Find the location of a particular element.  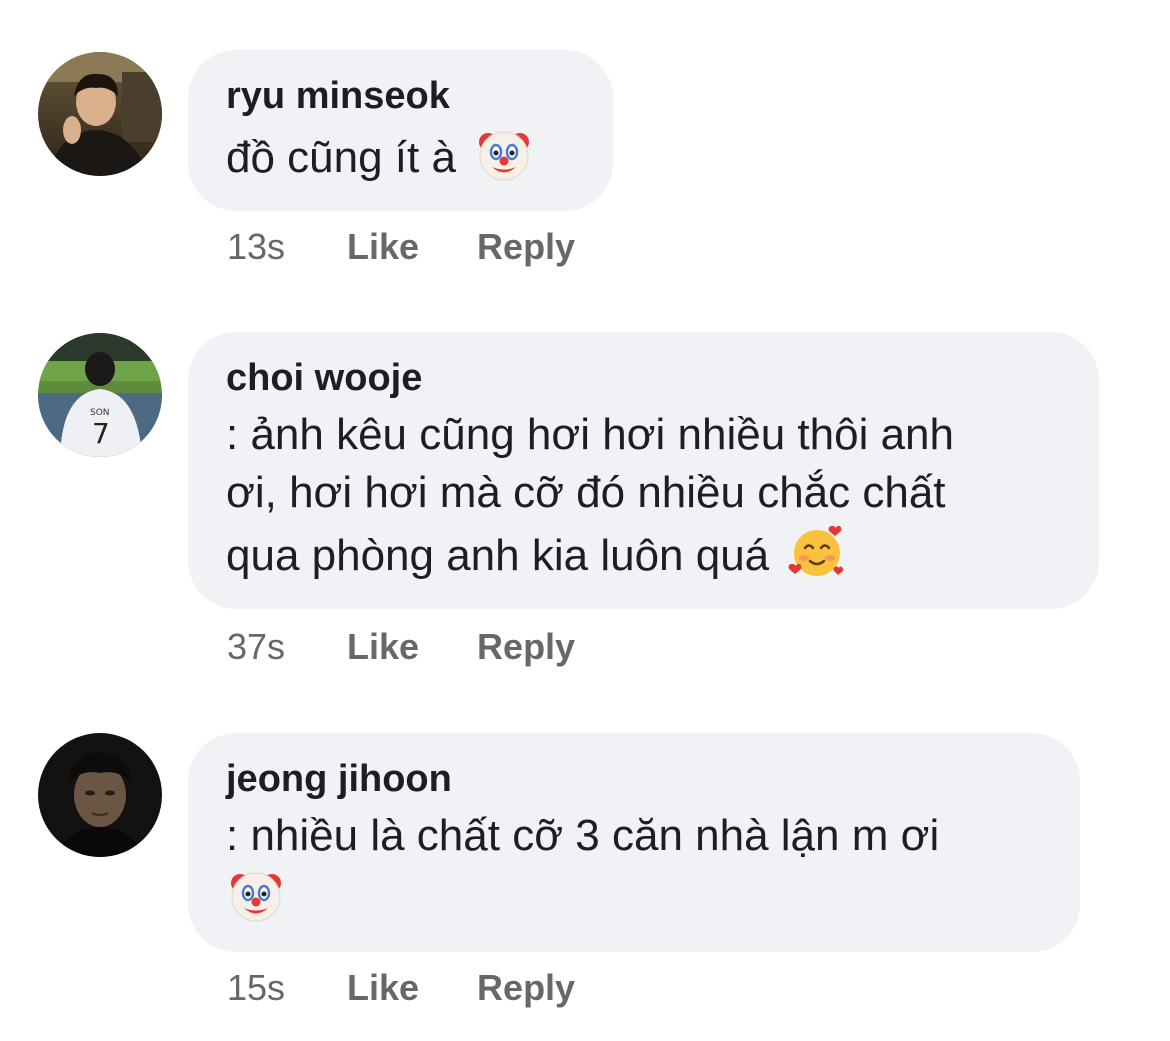

smiling-face-with-hearts-icon is located at coordinates (817, 552).